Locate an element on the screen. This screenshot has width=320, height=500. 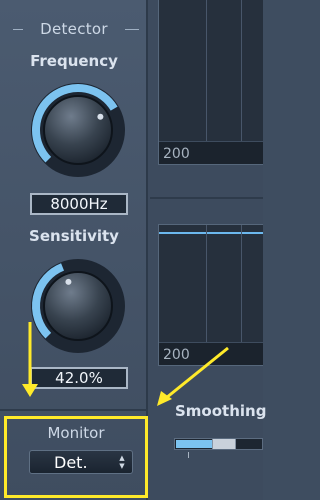
smoothing-slider-tick is located at coordinates (188, 455).